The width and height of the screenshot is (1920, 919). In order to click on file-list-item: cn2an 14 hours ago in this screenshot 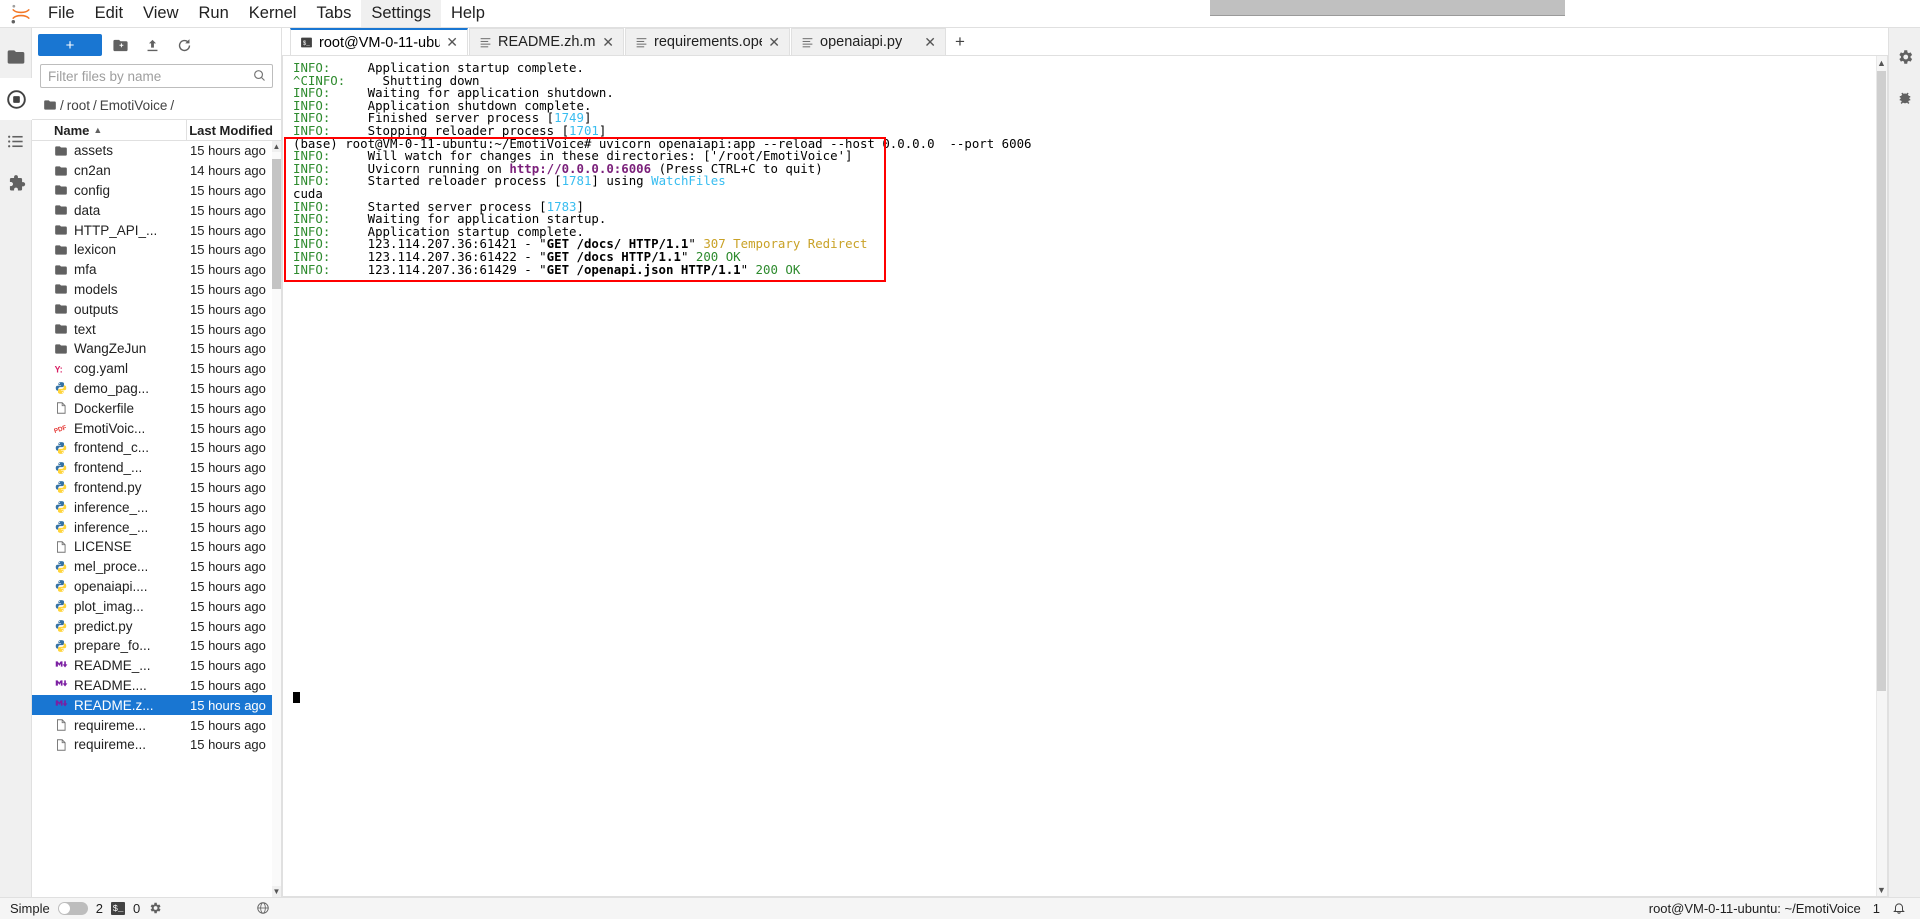, I will do `click(156, 171)`.